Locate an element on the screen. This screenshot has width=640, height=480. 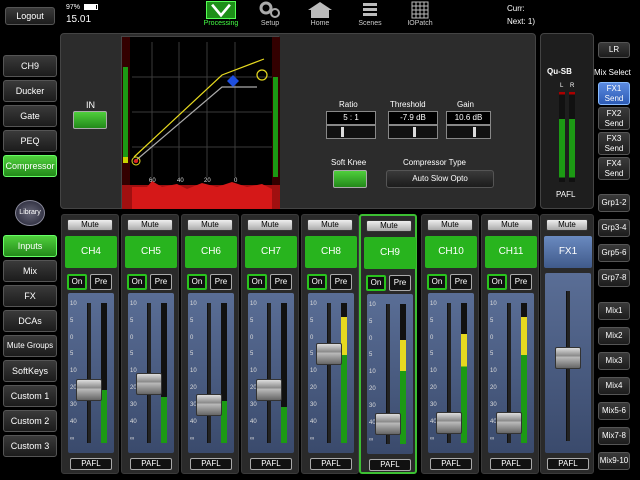
proc-gate: Gate is located at coordinates (30, 116).